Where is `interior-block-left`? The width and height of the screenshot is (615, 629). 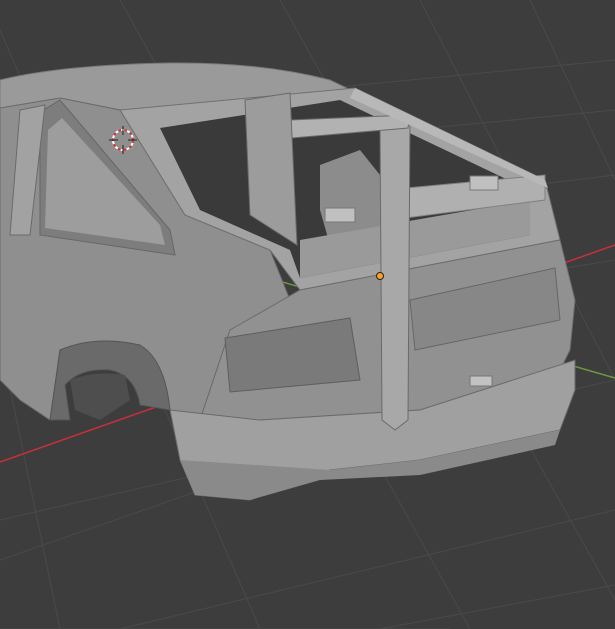 interior-block-left is located at coordinates (340, 215).